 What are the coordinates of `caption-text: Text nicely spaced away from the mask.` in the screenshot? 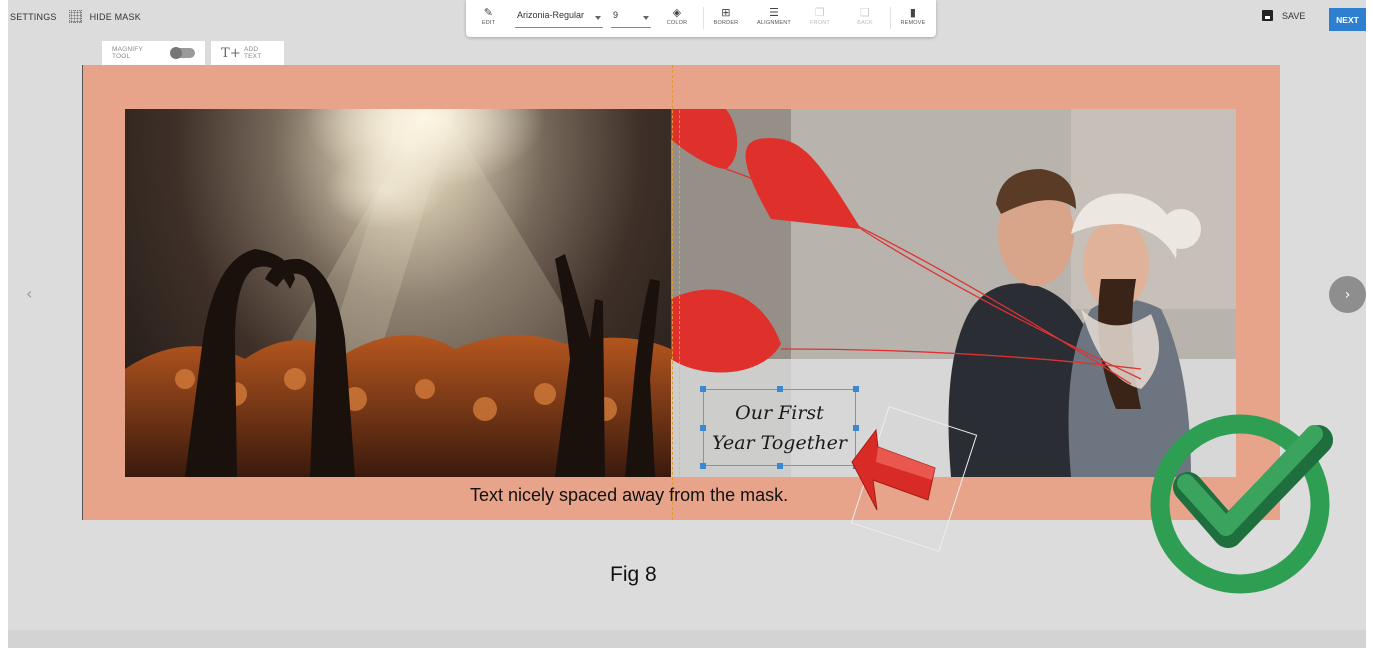 It's located at (629, 495).